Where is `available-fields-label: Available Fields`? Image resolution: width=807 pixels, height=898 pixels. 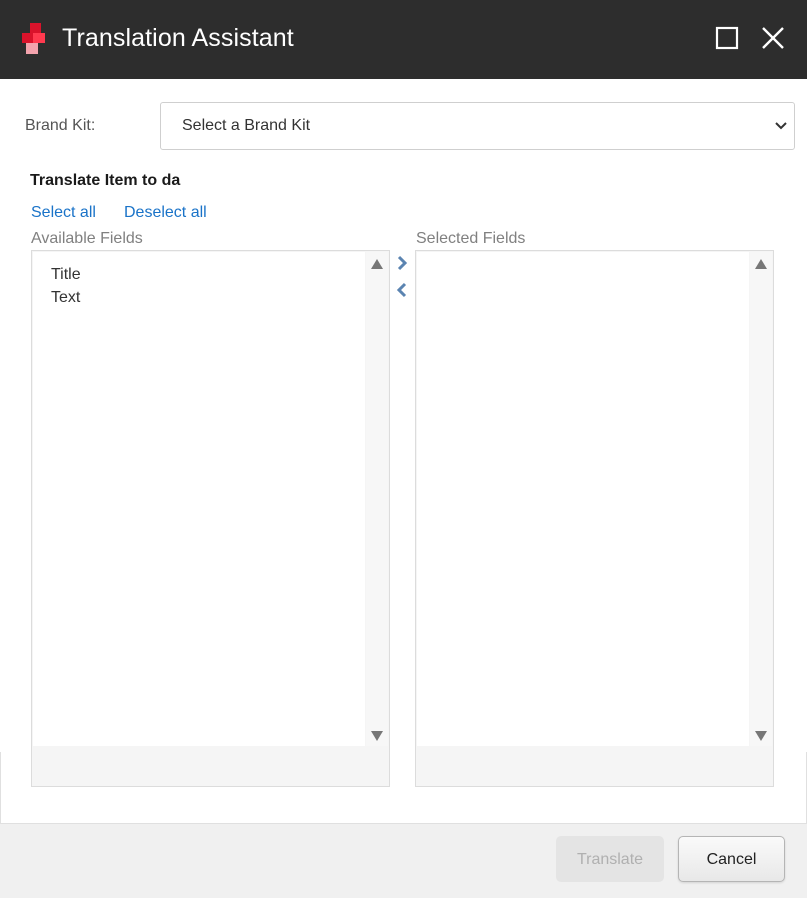 available-fields-label: Available Fields is located at coordinates (87, 238).